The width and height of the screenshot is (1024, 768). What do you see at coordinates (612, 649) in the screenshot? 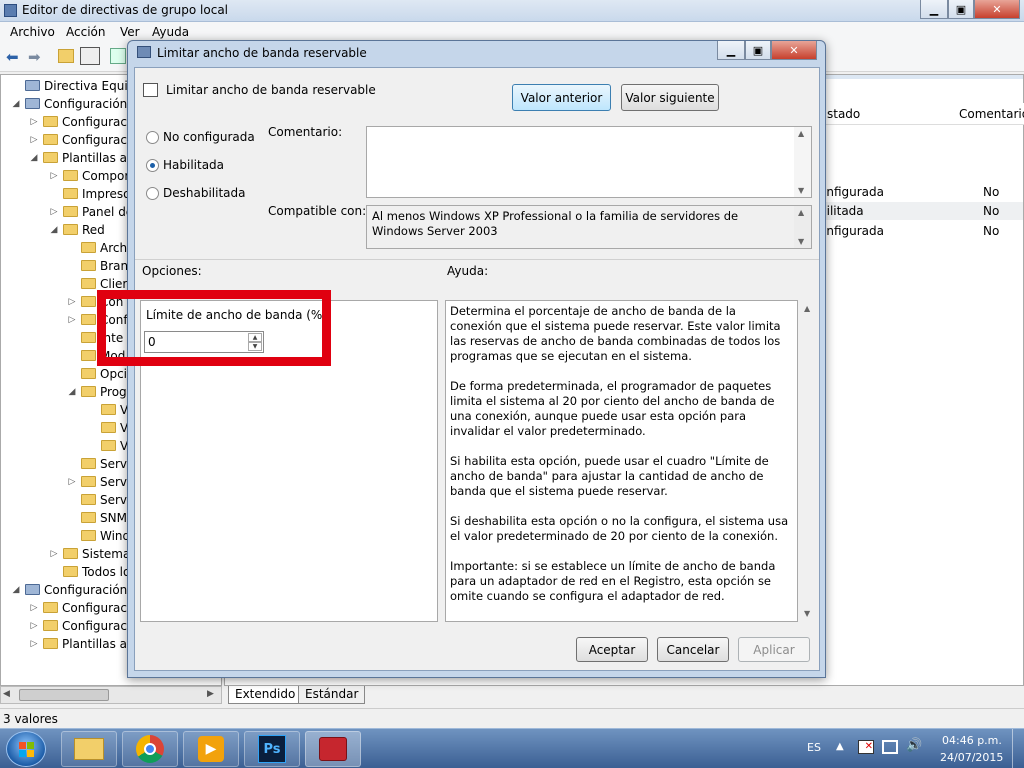
I see `ok-button: Aceptar` at bounding box center [612, 649].